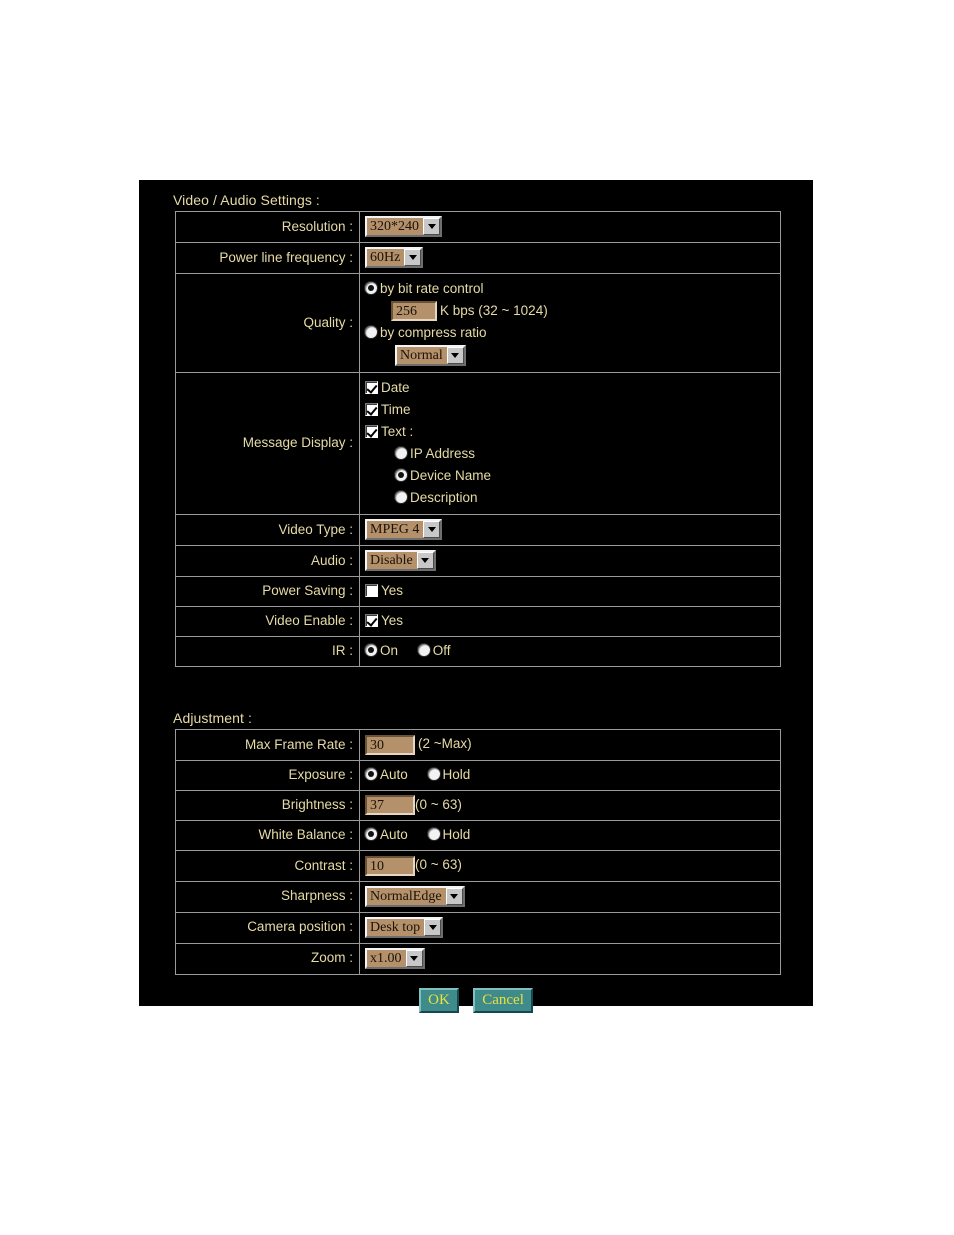 The height and width of the screenshot is (1235, 954). What do you see at coordinates (430, 356) in the screenshot?
I see `compress-ratio-select: Normal` at bounding box center [430, 356].